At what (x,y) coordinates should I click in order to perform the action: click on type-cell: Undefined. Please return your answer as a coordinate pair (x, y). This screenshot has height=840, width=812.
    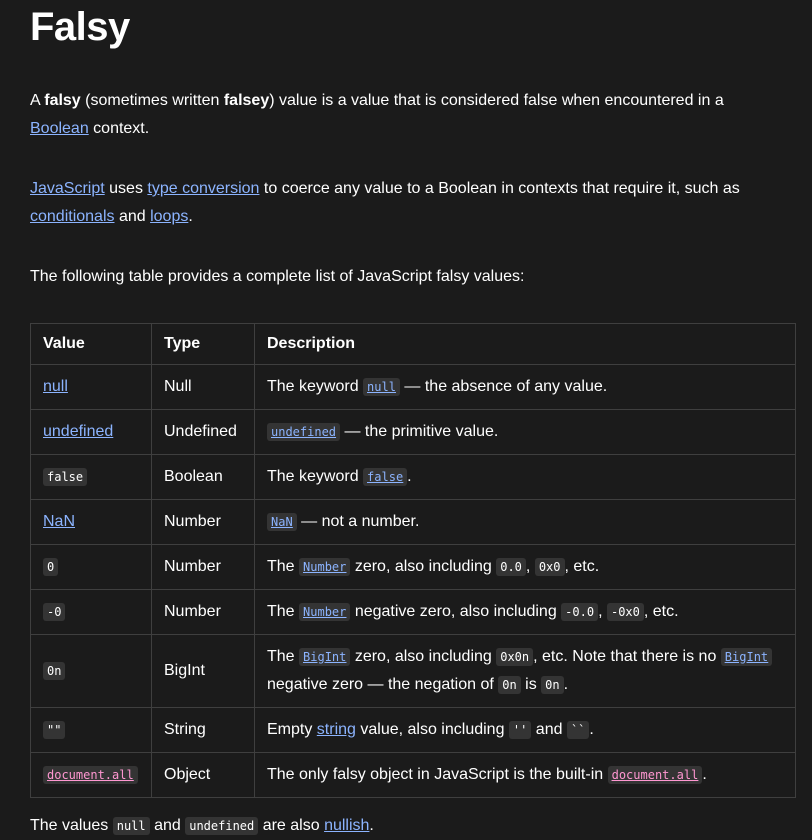
    Looking at the image, I should click on (203, 432).